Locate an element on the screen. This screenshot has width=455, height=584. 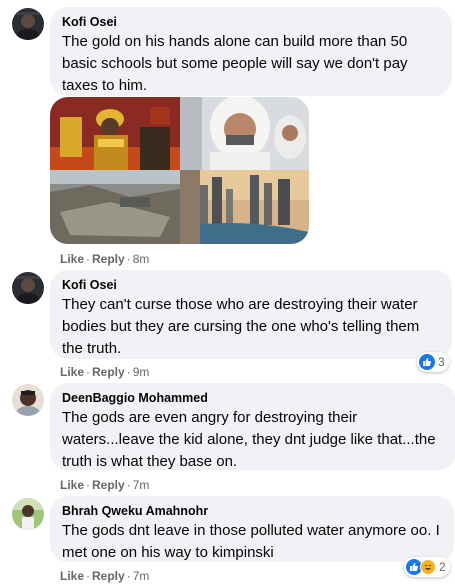
author-name: Bhrah Qweku Amahnohr is located at coordinates (252, 511).